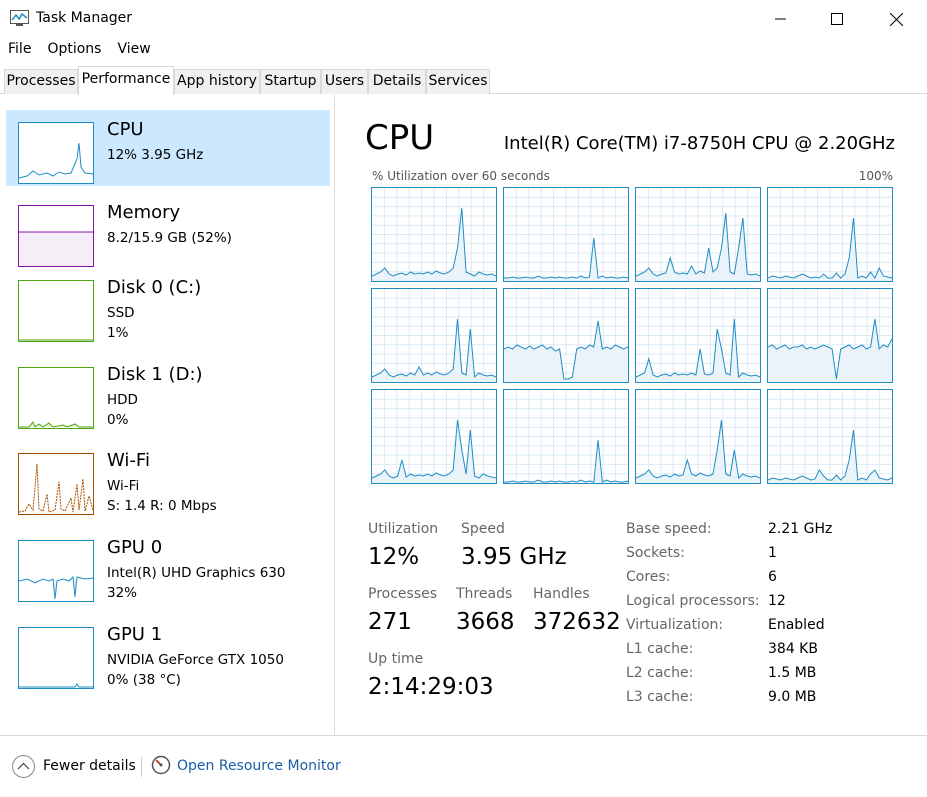  What do you see at coordinates (394, 557) in the screenshot?
I see `utilization-value: 12%` at bounding box center [394, 557].